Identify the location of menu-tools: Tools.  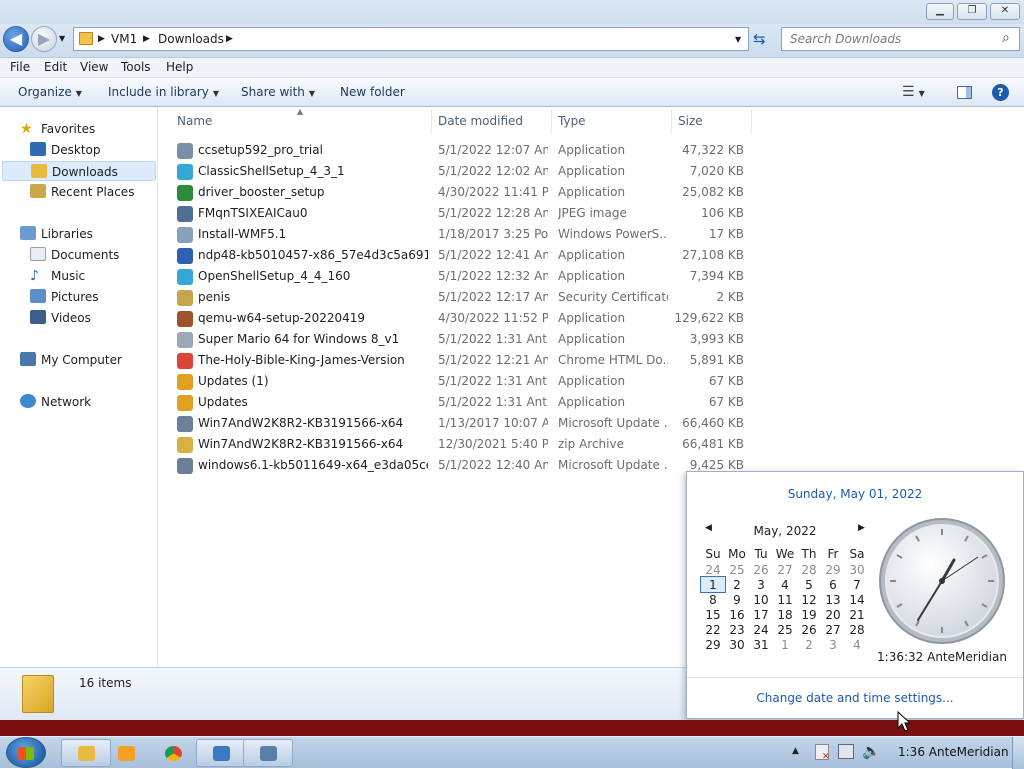
(136, 67).